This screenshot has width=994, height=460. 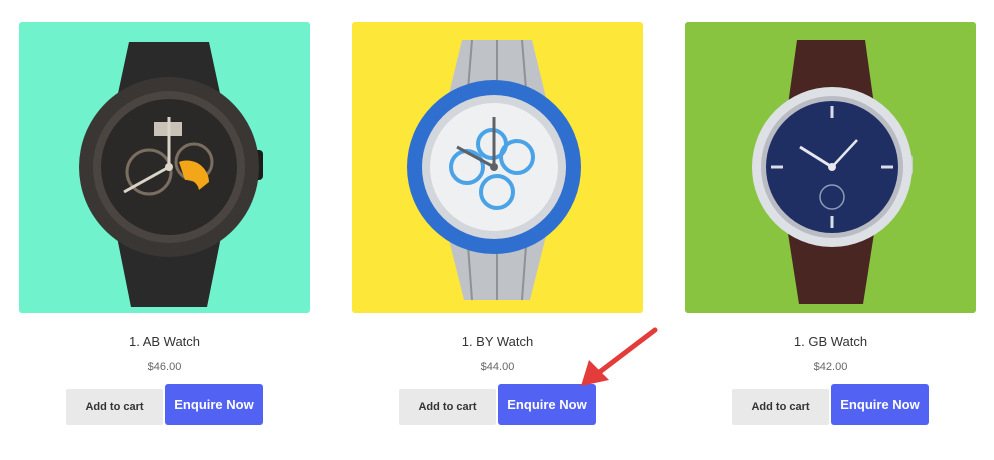 What do you see at coordinates (830, 342) in the screenshot?
I see `product-title: 1. GB Watch` at bounding box center [830, 342].